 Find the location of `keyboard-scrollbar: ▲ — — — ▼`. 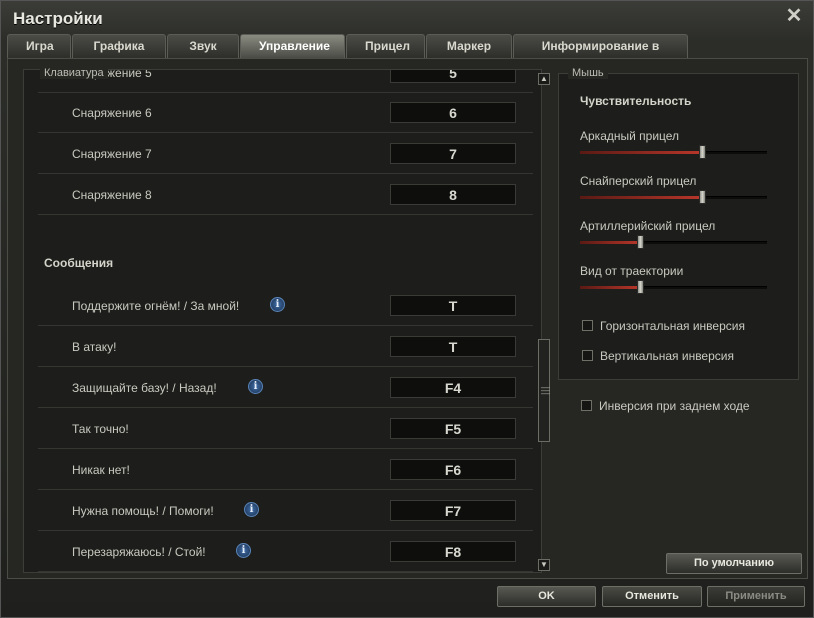

keyboard-scrollbar: ▲ — — — ▼ is located at coordinates (544, 322).